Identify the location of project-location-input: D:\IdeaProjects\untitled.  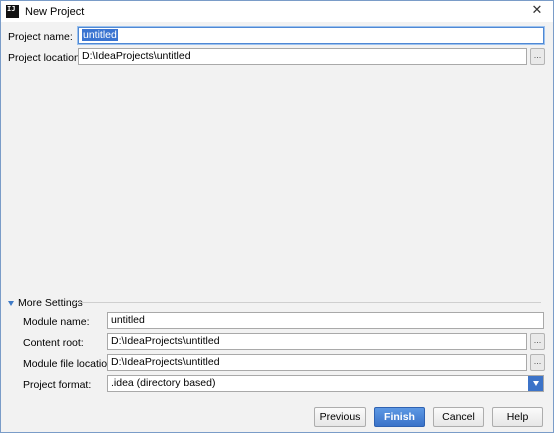
(302, 56).